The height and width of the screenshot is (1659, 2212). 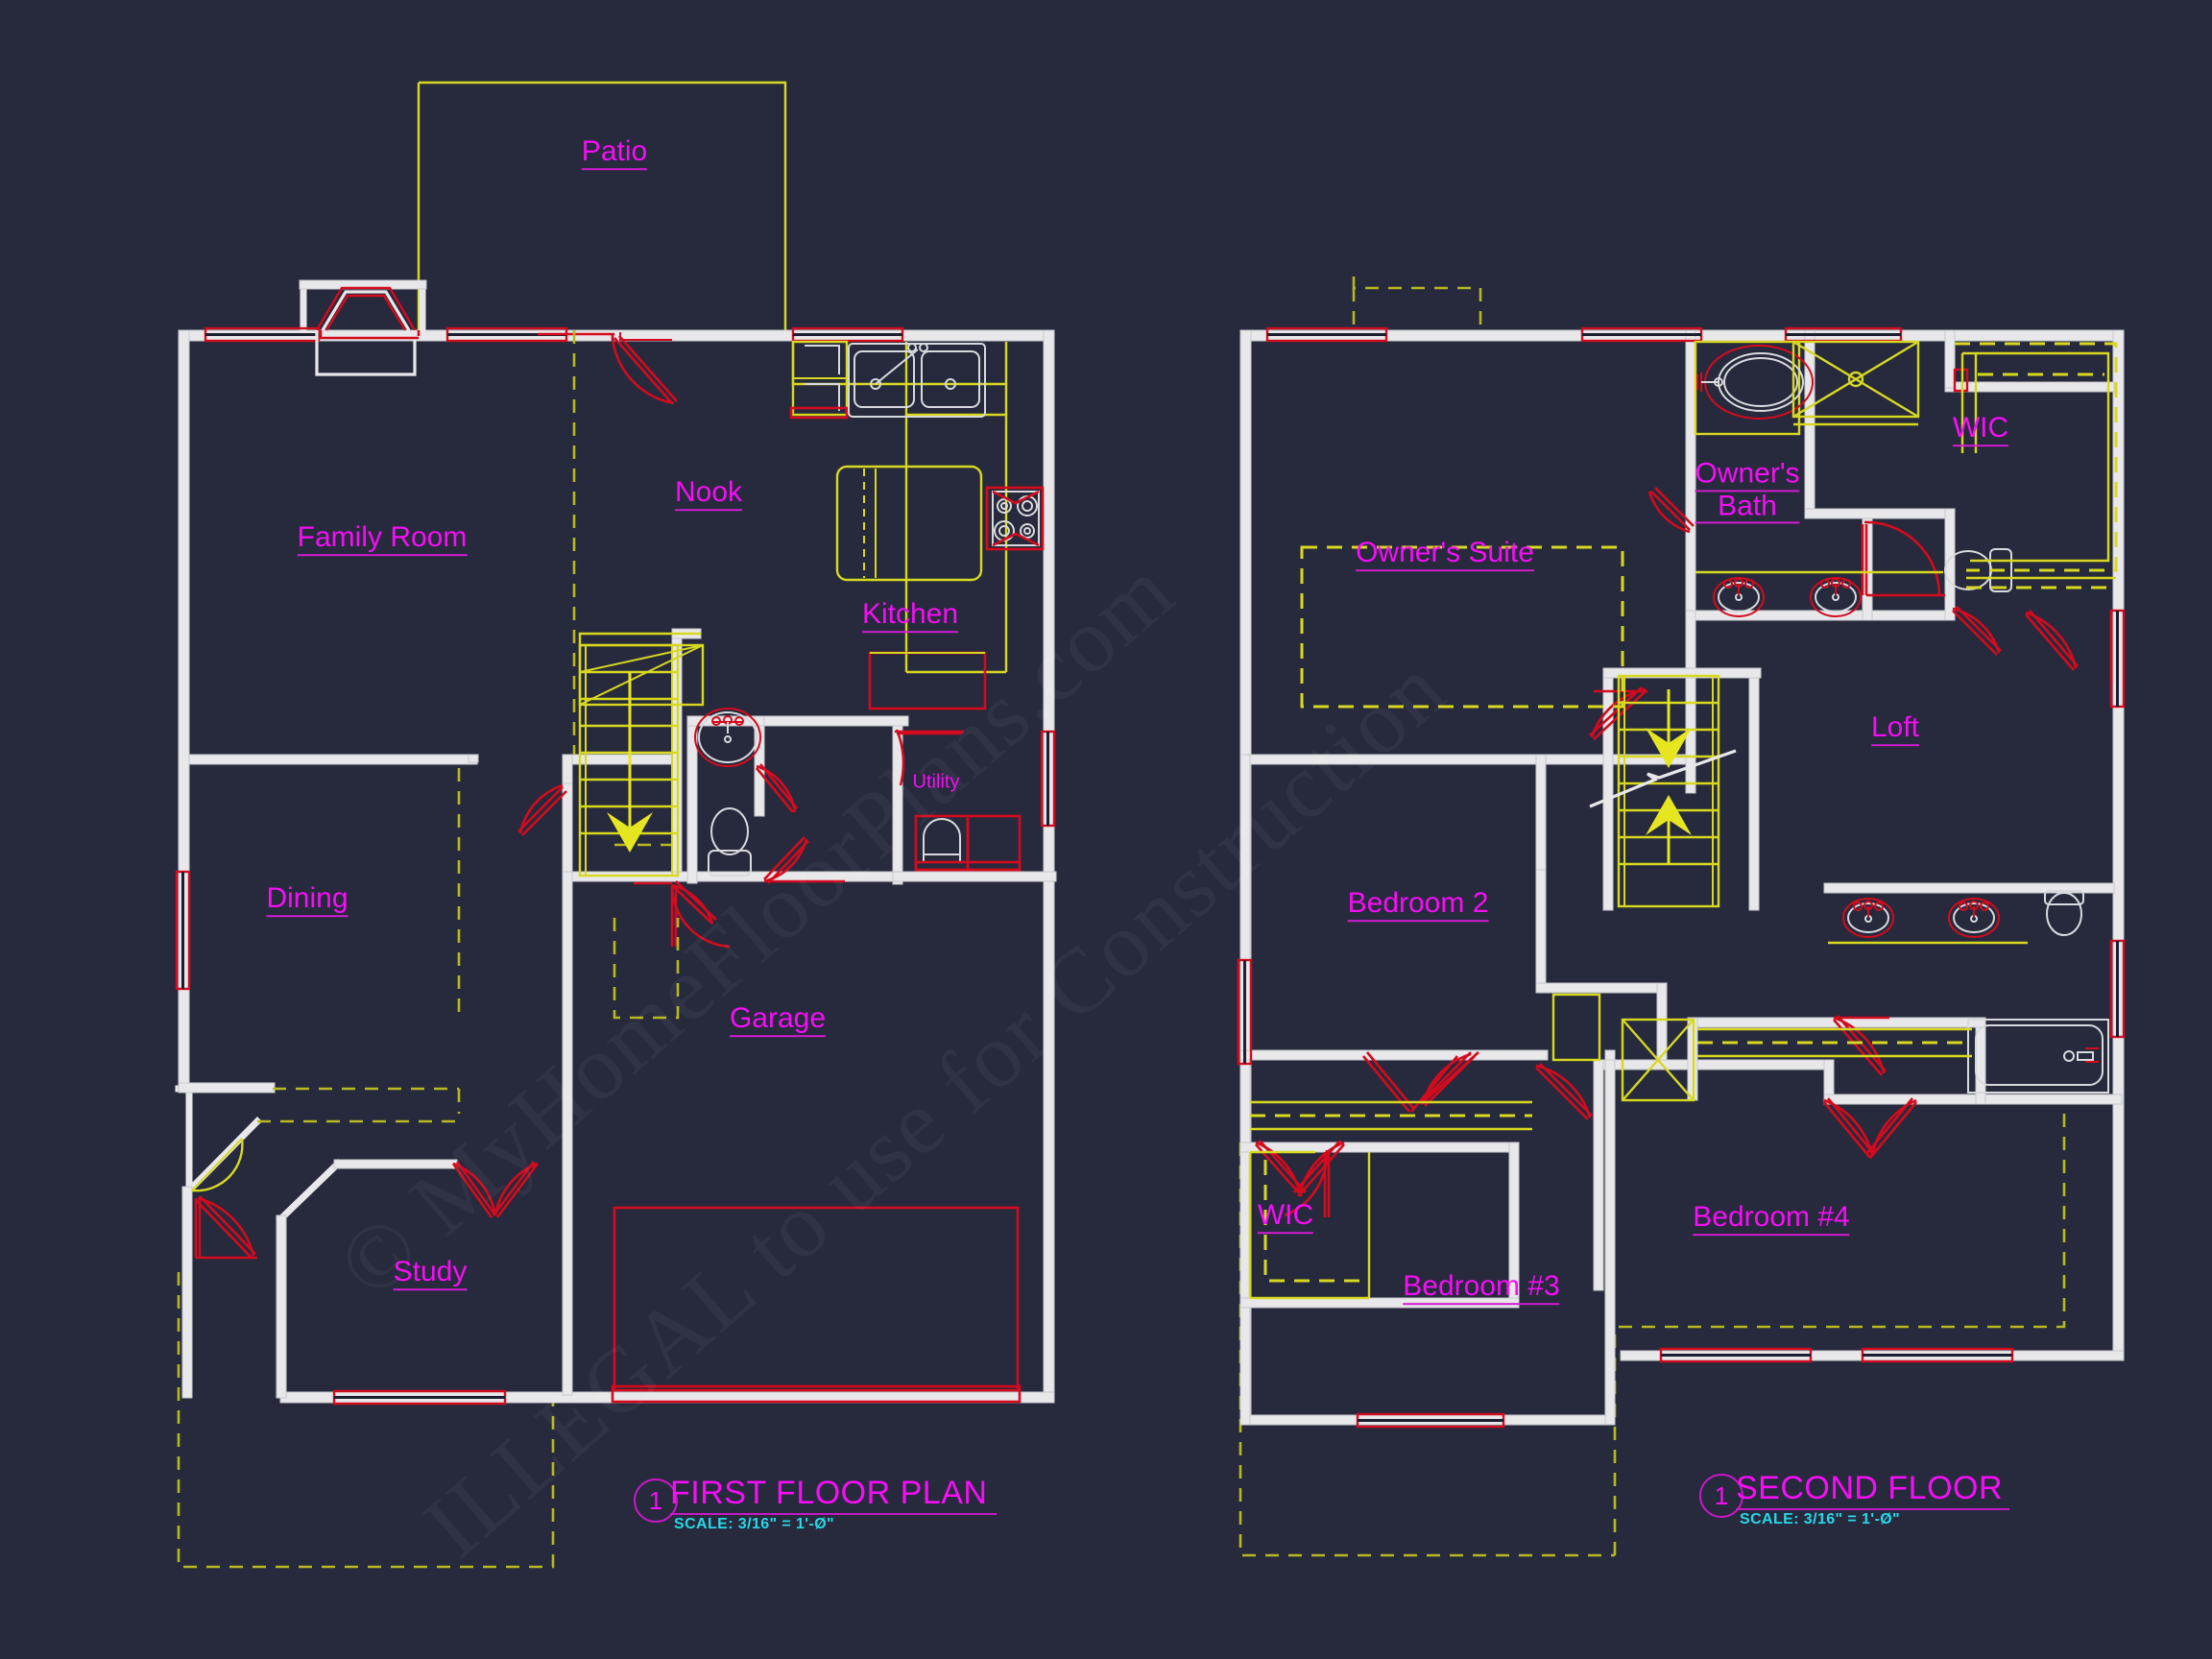 I want to click on room-label-owners-suite: Owner's Suite, so click(x=1445, y=555).